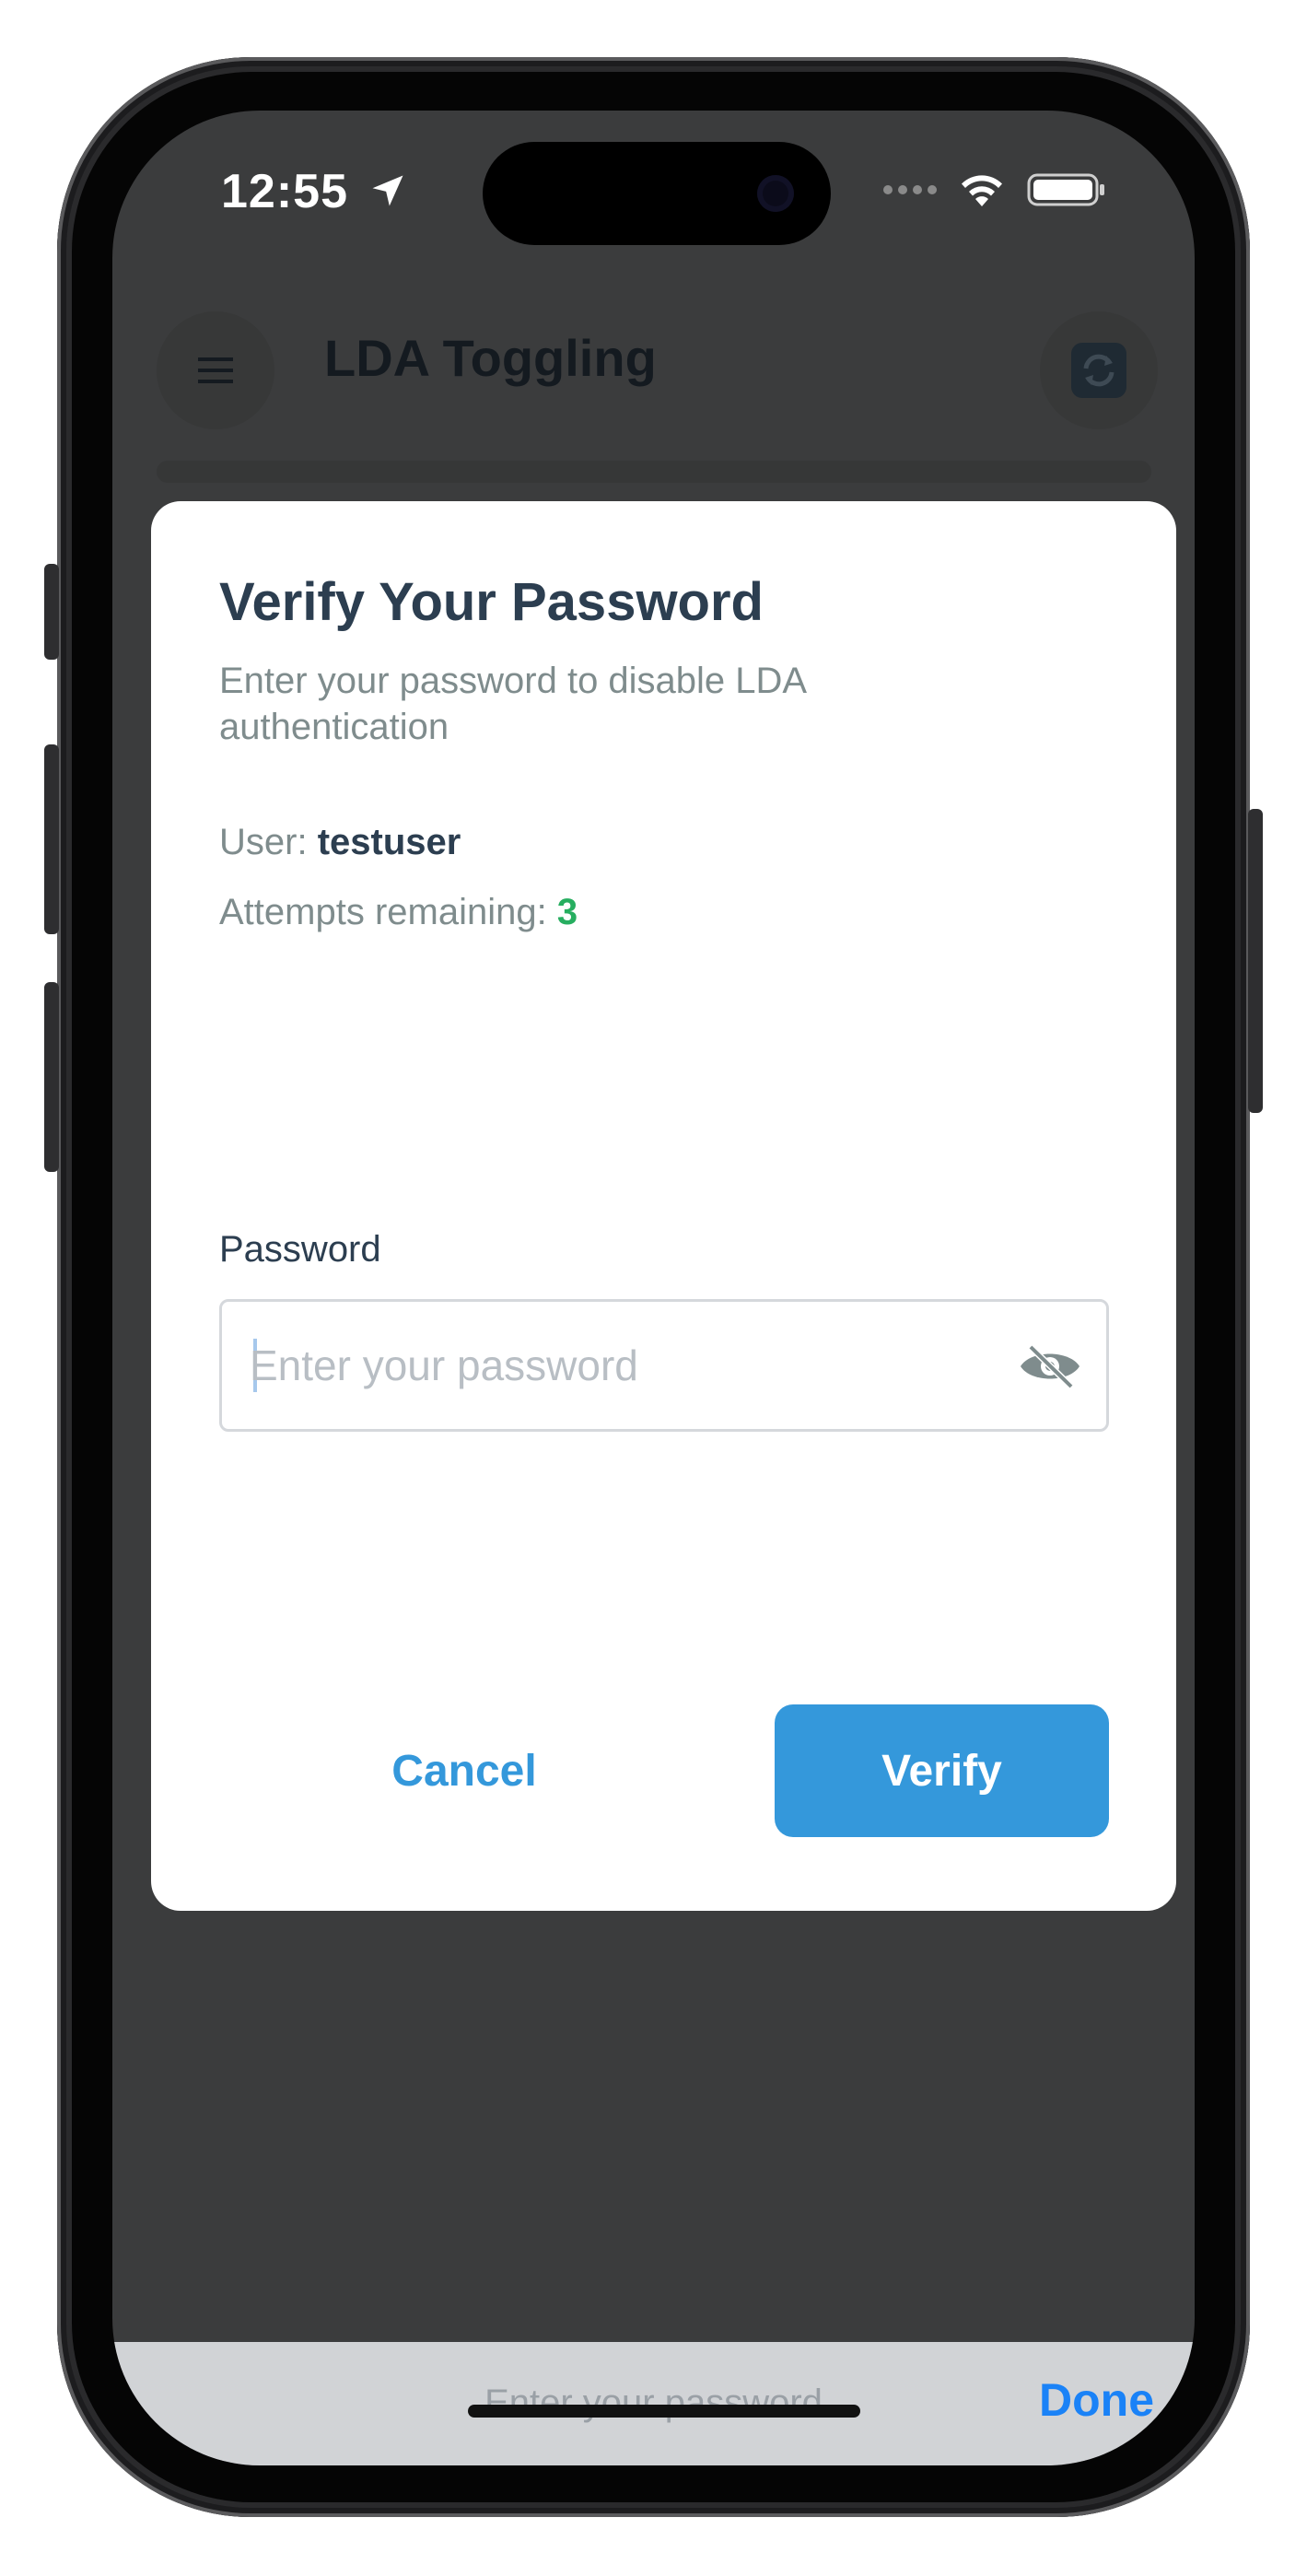 The height and width of the screenshot is (2576, 1307). Describe the element at coordinates (389, 842) in the screenshot. I see `user-value: testuser` at that location.